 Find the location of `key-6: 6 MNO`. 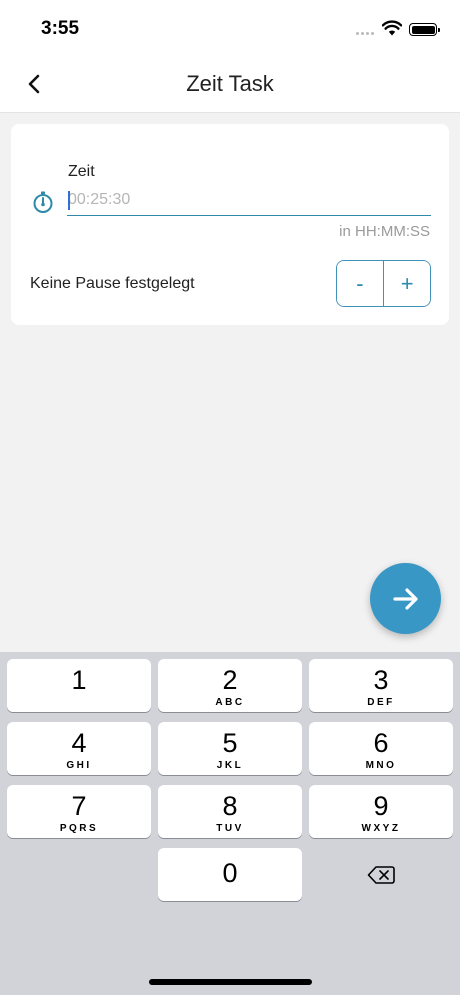

key-6: 6 MNO is located at coordinates (381, 748).